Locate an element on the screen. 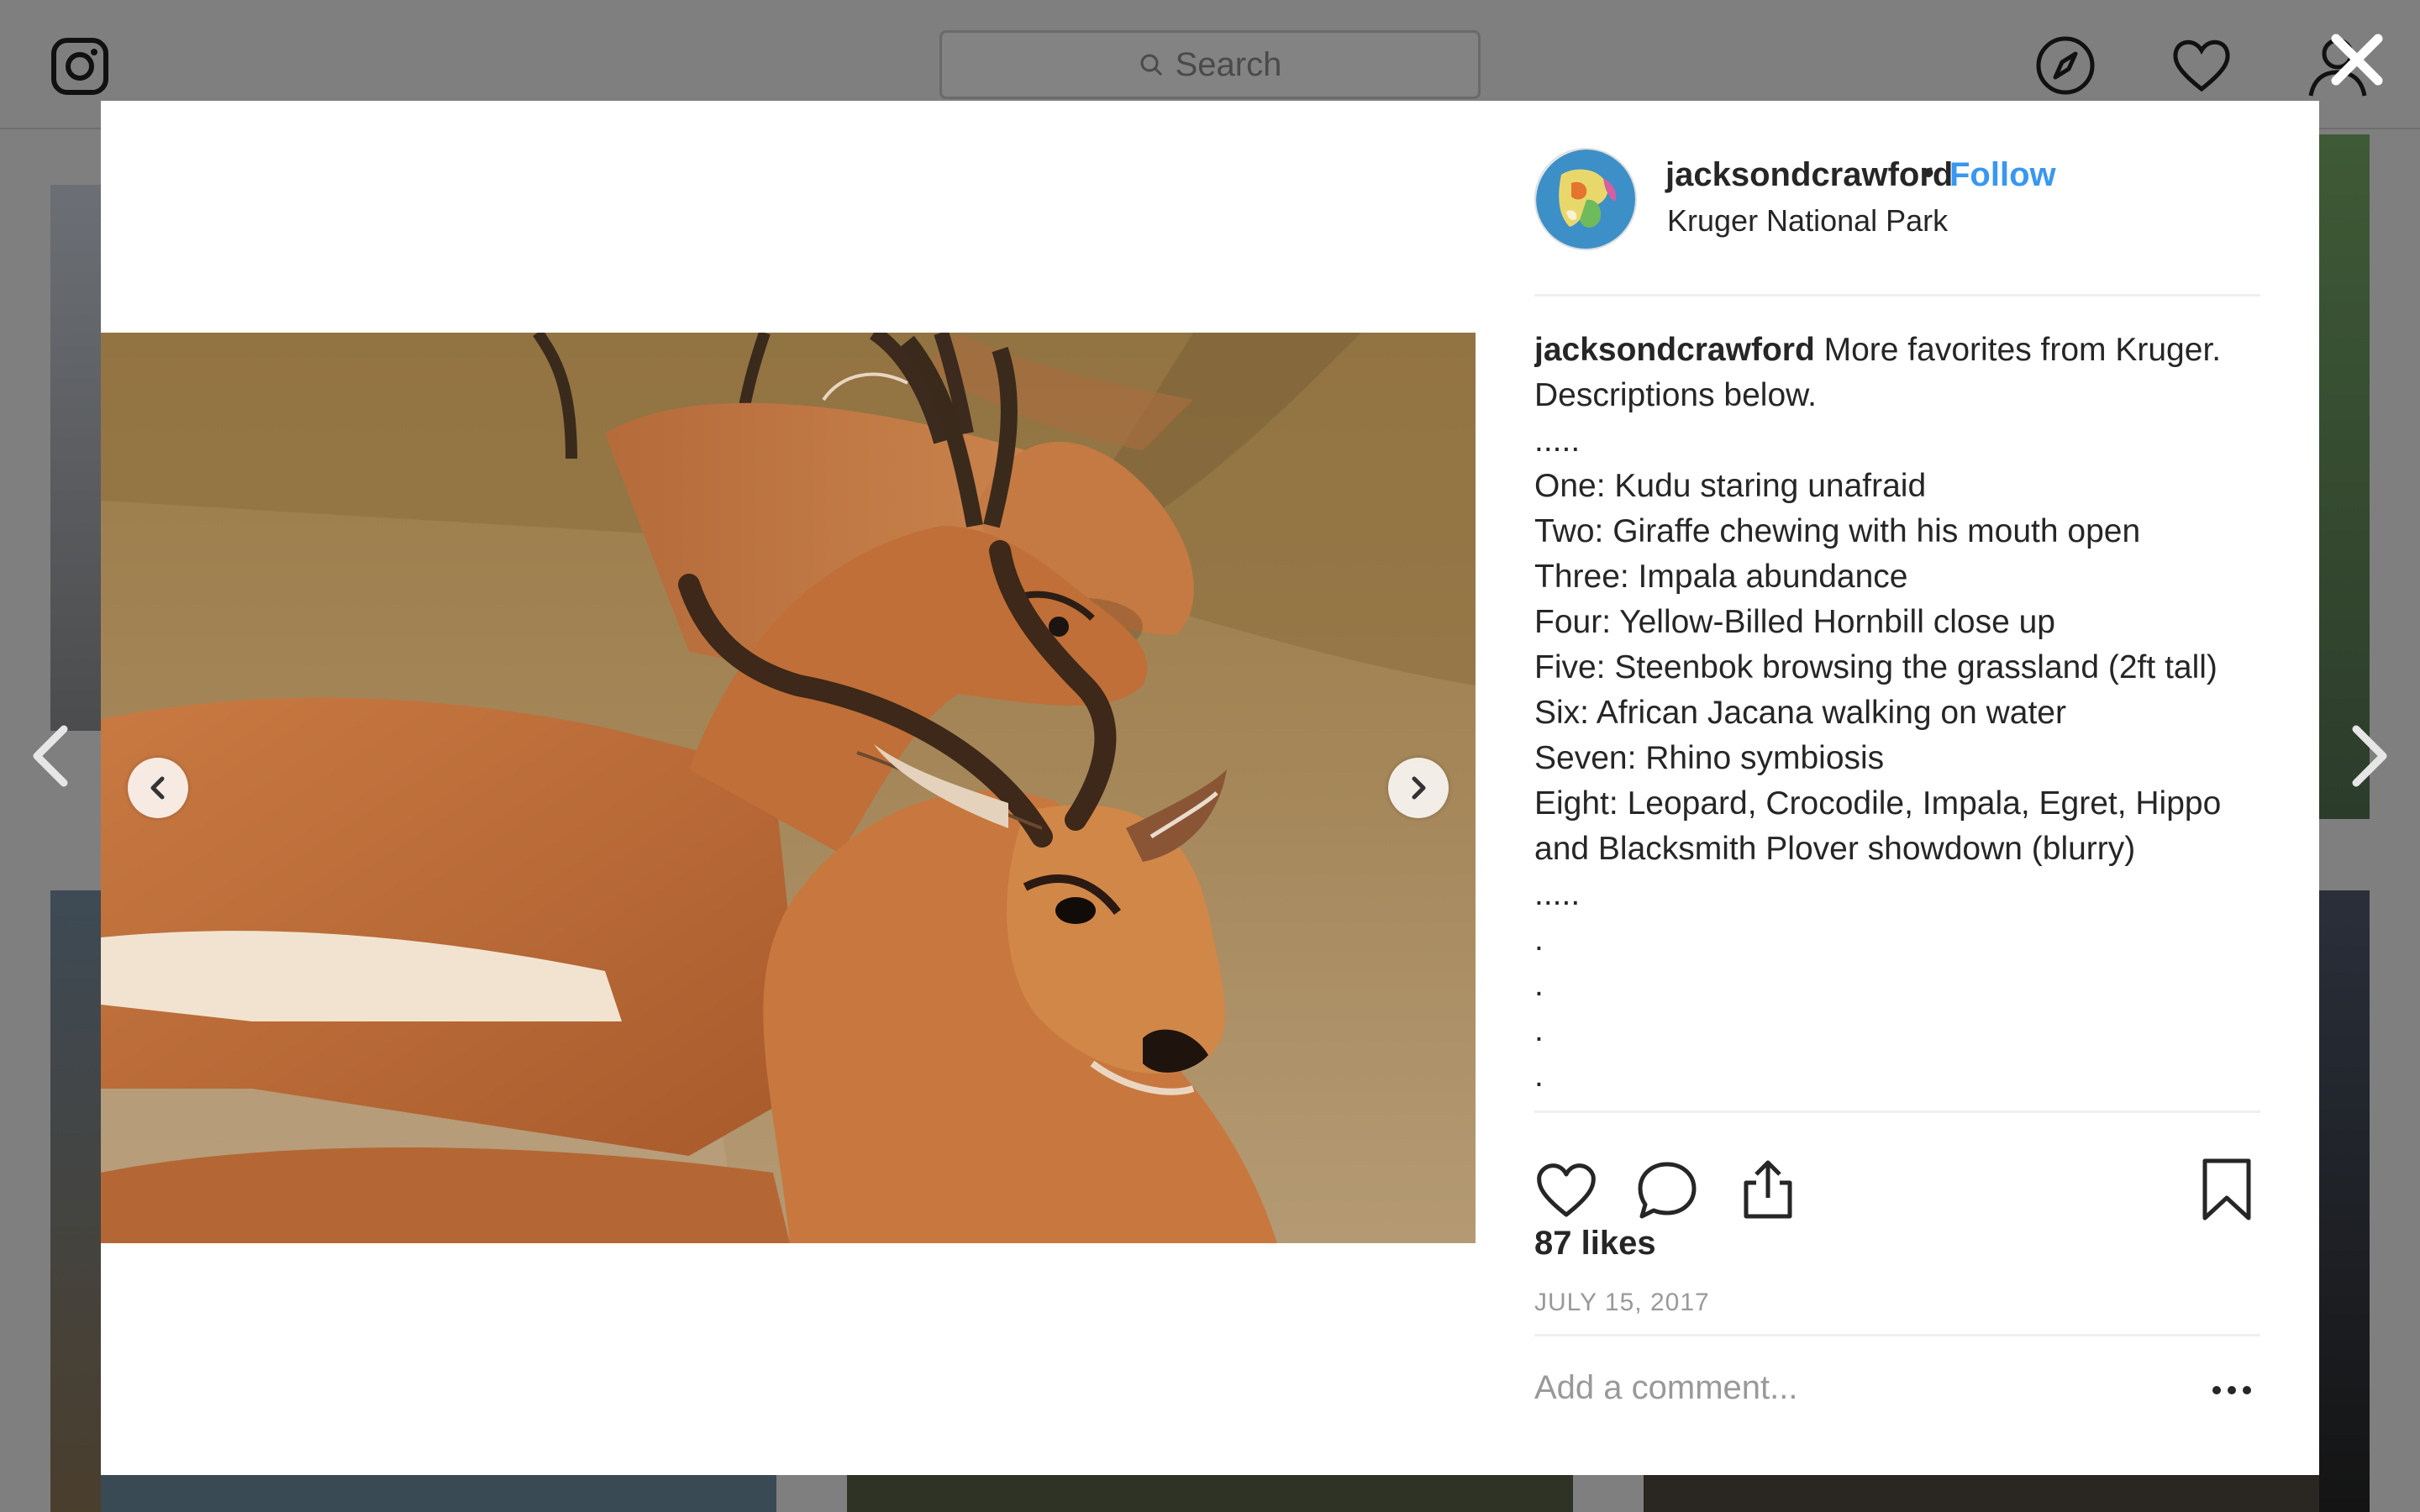 Image resolution: width=2420 pixels, height=1512 pixels. search-placeholder: Search is located at coordinates (1228, 64).